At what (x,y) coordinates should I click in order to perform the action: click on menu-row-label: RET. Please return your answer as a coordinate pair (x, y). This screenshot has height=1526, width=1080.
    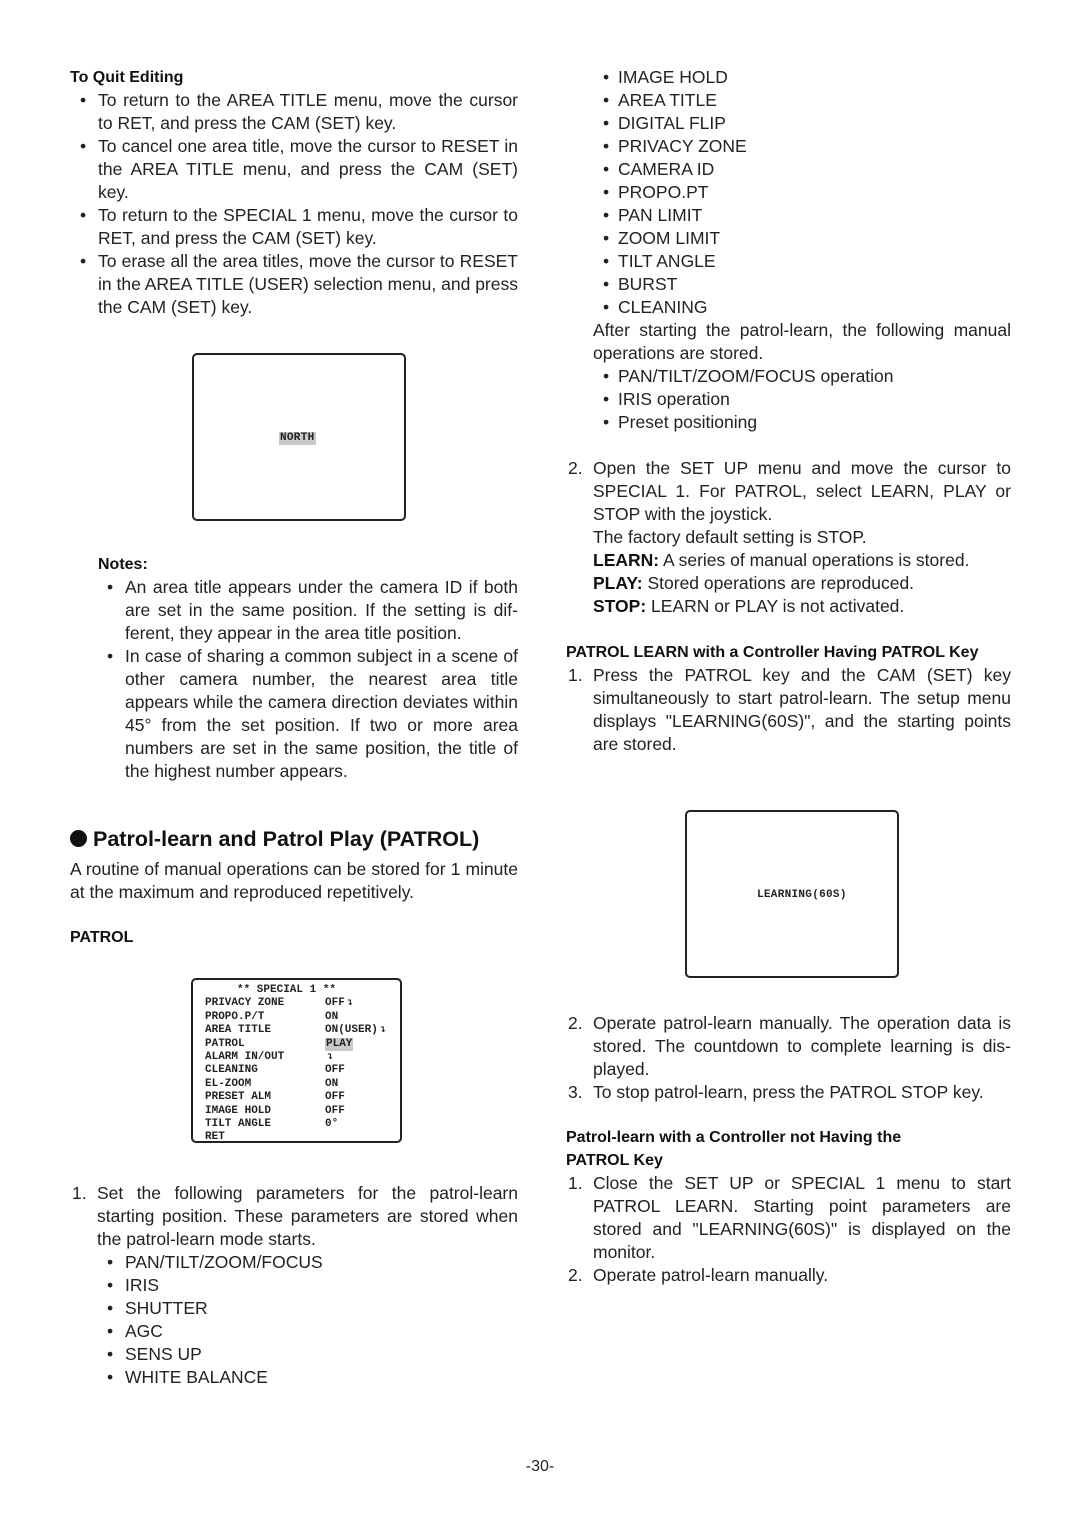
    Looking at the image, I should click on (215, 1137).